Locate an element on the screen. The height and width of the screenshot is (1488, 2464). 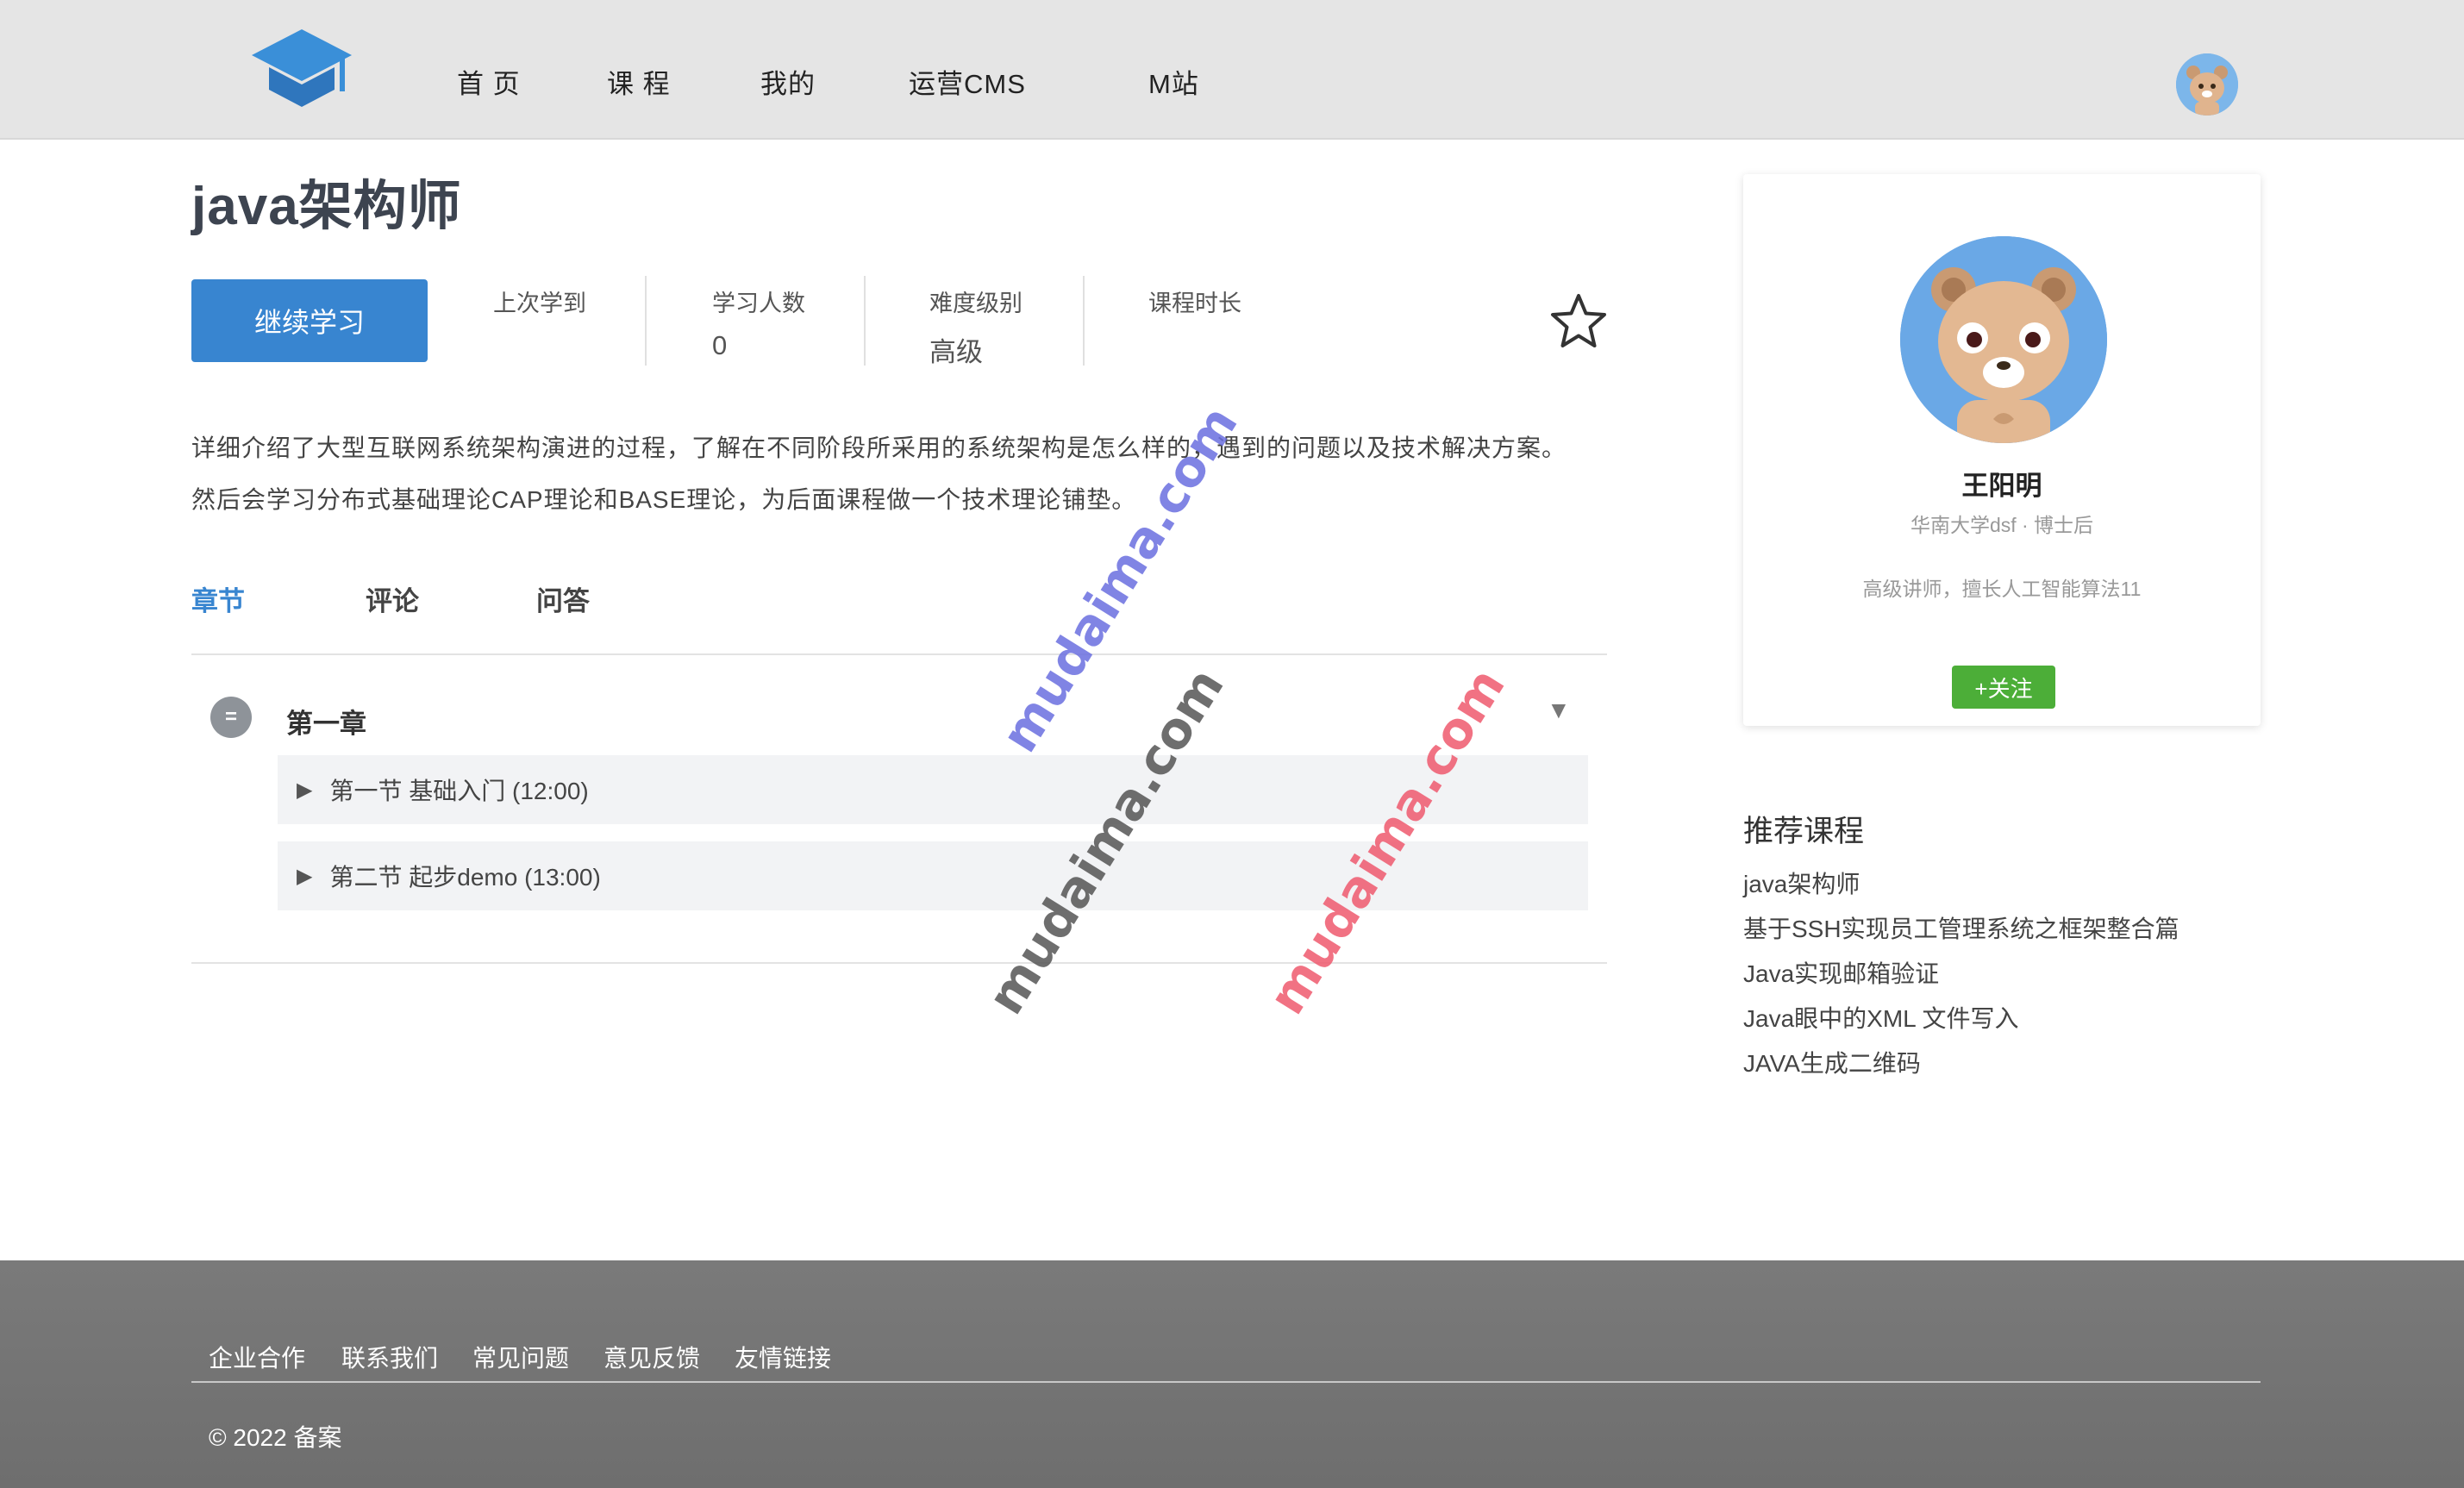
chevron-down-icon: ▼ is located at coordinates (1559, 710).